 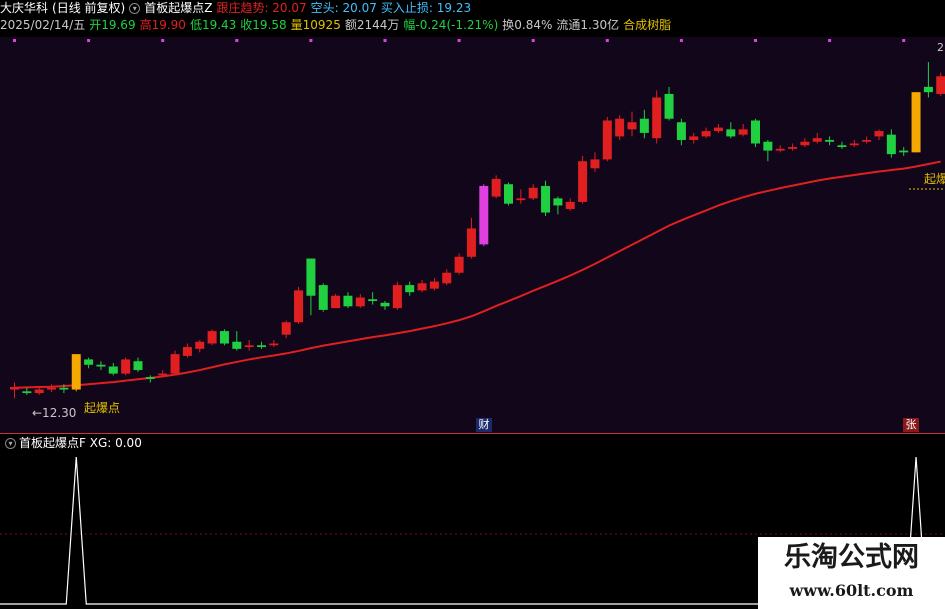 What do you see at coordinates (261, 8) in the screenshot?
I see `follow-trend-label: 跟庄趋势: 20.07` at bounding box center [261, 8].